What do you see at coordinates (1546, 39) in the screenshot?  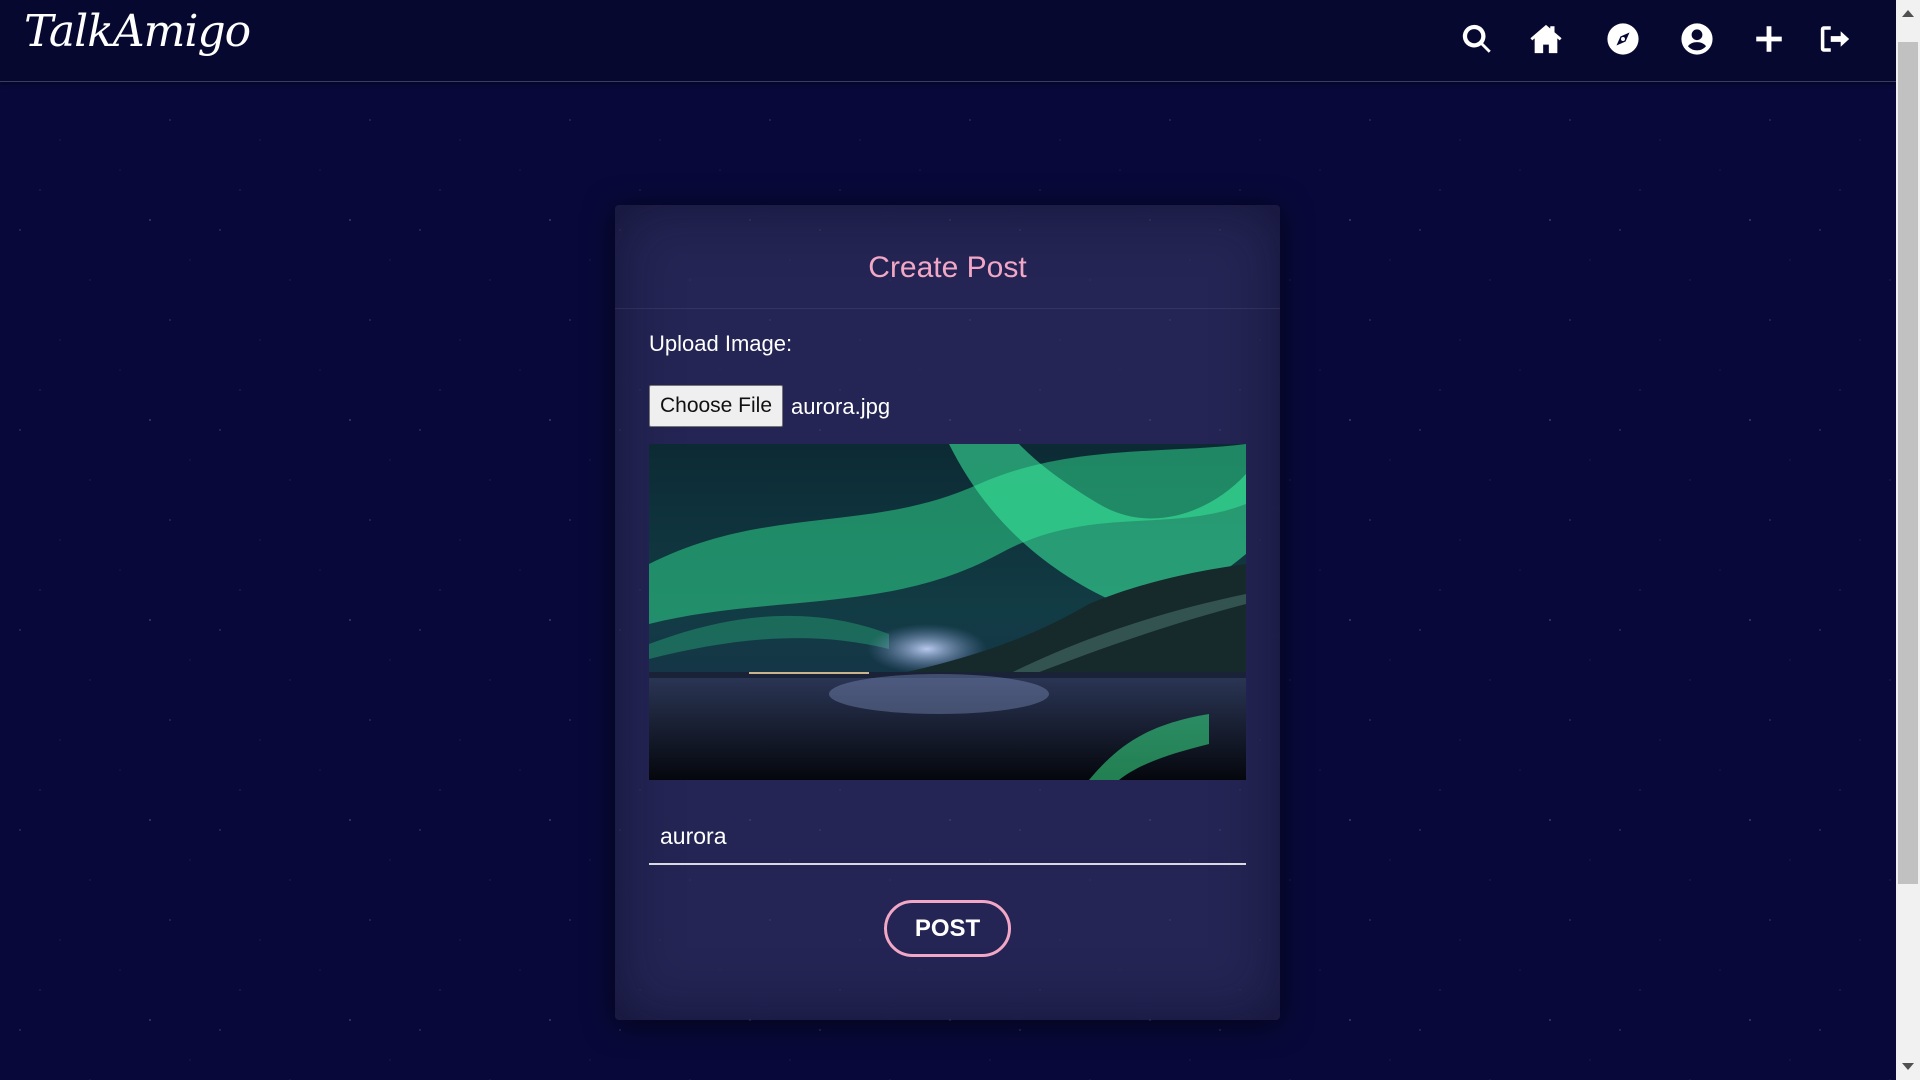 I see `home-icon` at bounding box center [1546, 39].